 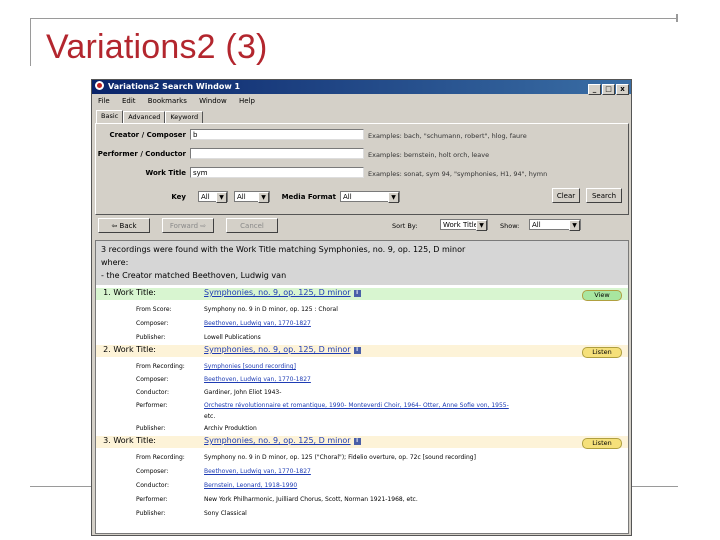 What do you see at coordinates (250, 485) in the screenshot?
I see `conductor-link: Bernstein, Leonard, 1918-1990` at bounding box center [250, 485].